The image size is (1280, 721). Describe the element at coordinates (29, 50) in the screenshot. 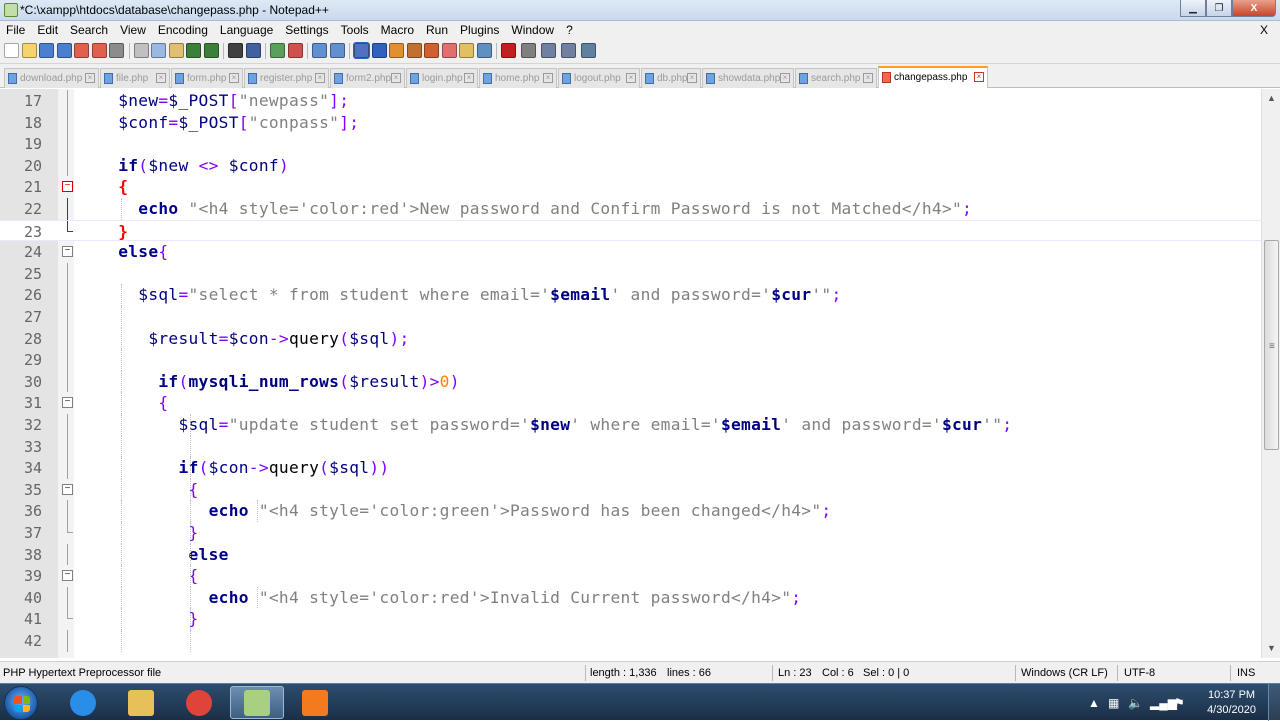

I see `open-file-icon` at that location.